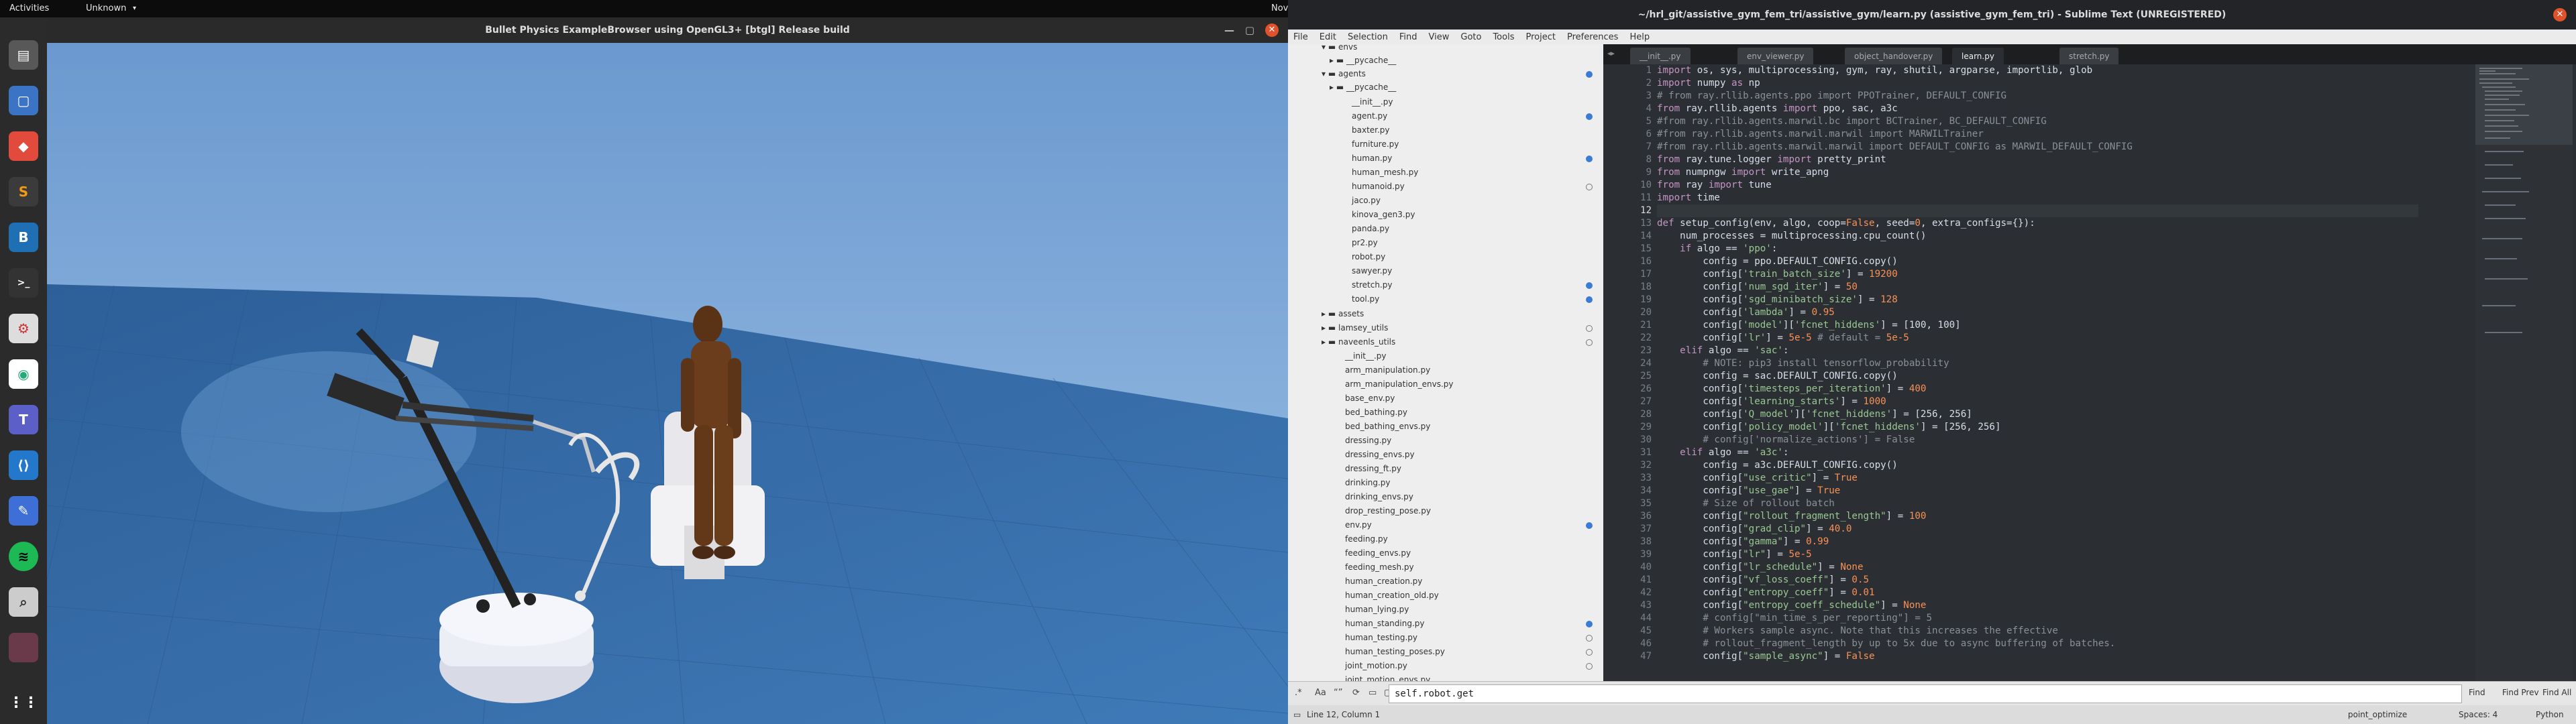 The height and width of the screenshot is (724, 2576). Describe the element at coordinates (2520, 693) in the screenshot. I see `find-prev-button: Find Prev` at that location.